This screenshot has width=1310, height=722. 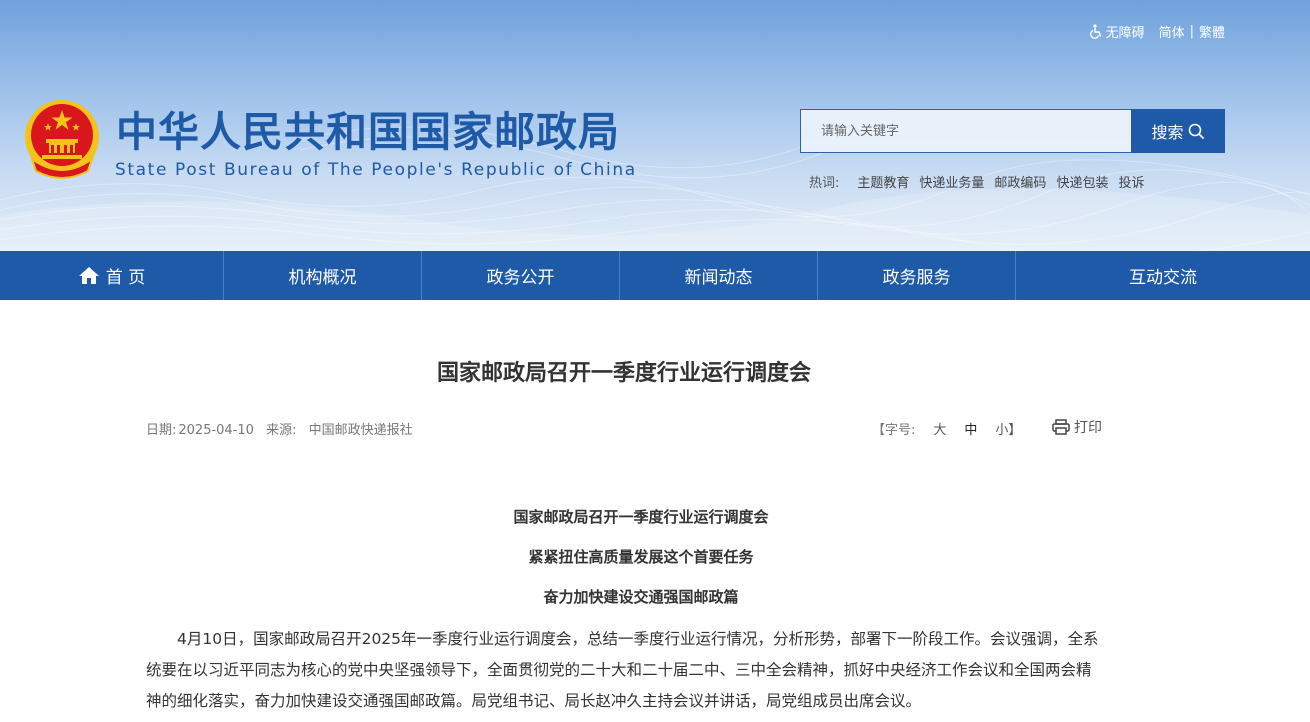 I want to click on site-title: 中华人民共和国国家邮政局, so click(x=368, y=132).